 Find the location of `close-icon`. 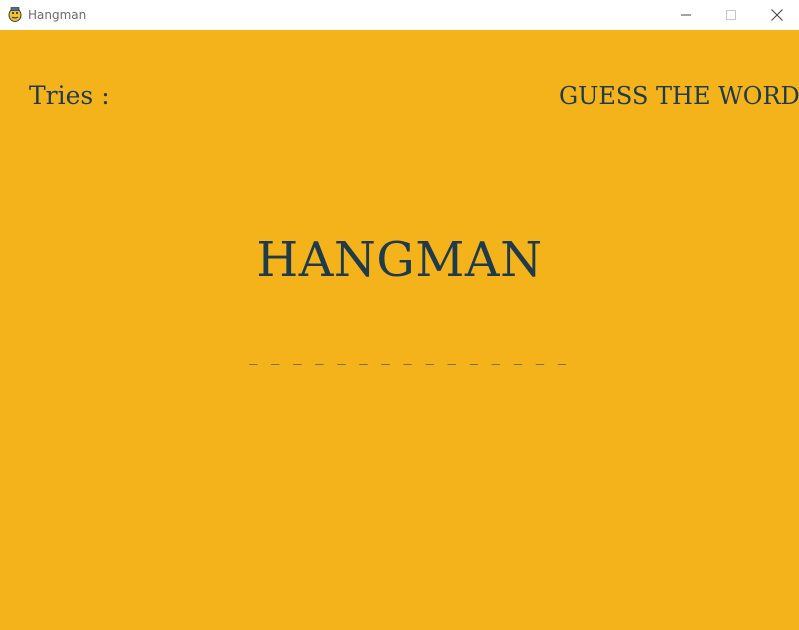

close-icon is located at coordinates (776, 14).